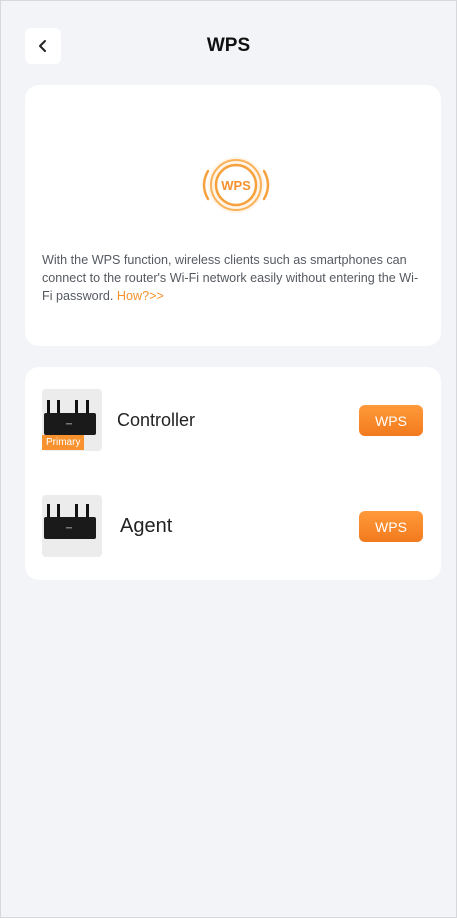 This screenshot has height=918, width=457. Describe the element at coordinates (140, 296) in the screenshot. I see `how-link: How?>>` at that location.